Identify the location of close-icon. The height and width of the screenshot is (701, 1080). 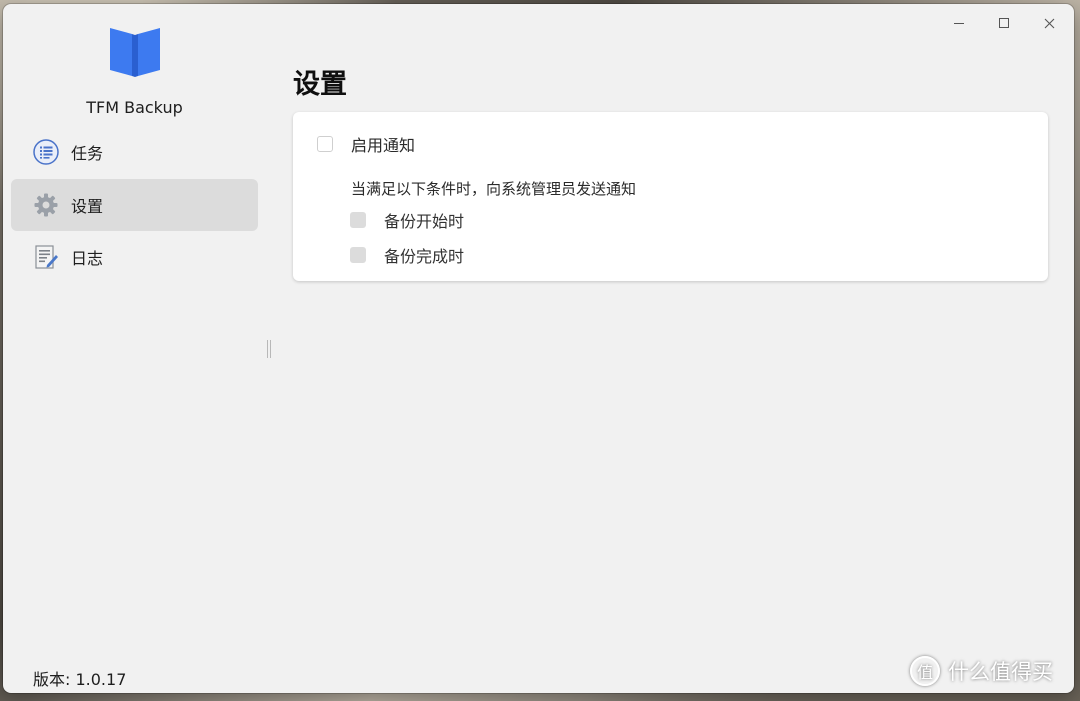
(1049, 23).